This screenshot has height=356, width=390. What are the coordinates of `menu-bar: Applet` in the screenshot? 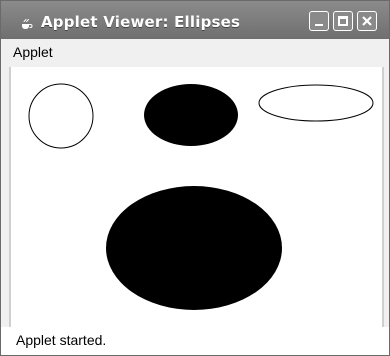 It's located at (195, 53).